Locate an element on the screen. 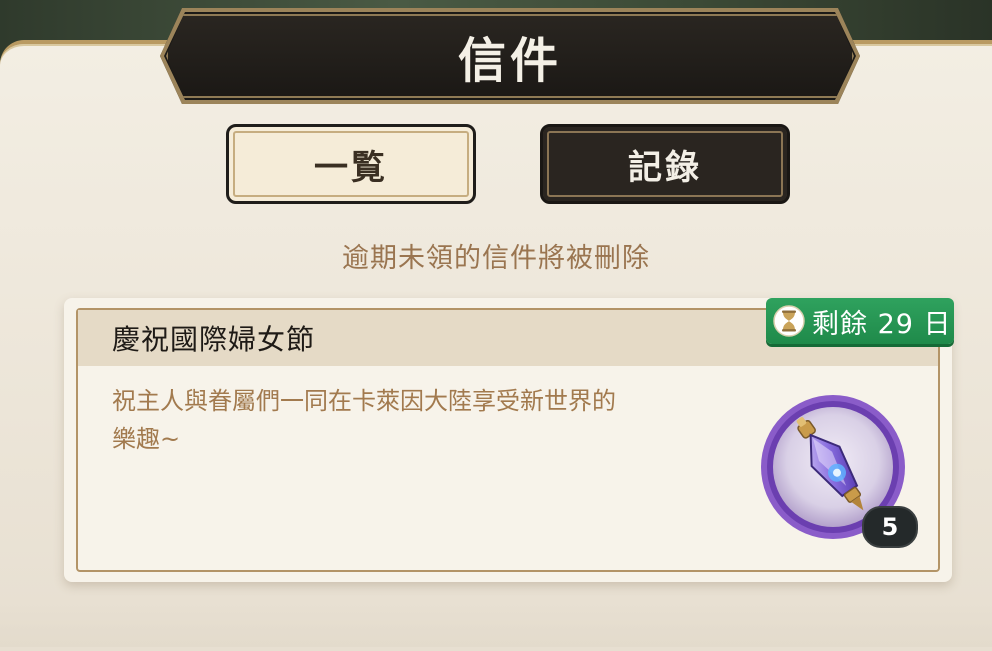 The height and width of the screenshot is (651, 992). remaining-days-badge: 剩餘 29 日 is located at coordinates (860, 321).